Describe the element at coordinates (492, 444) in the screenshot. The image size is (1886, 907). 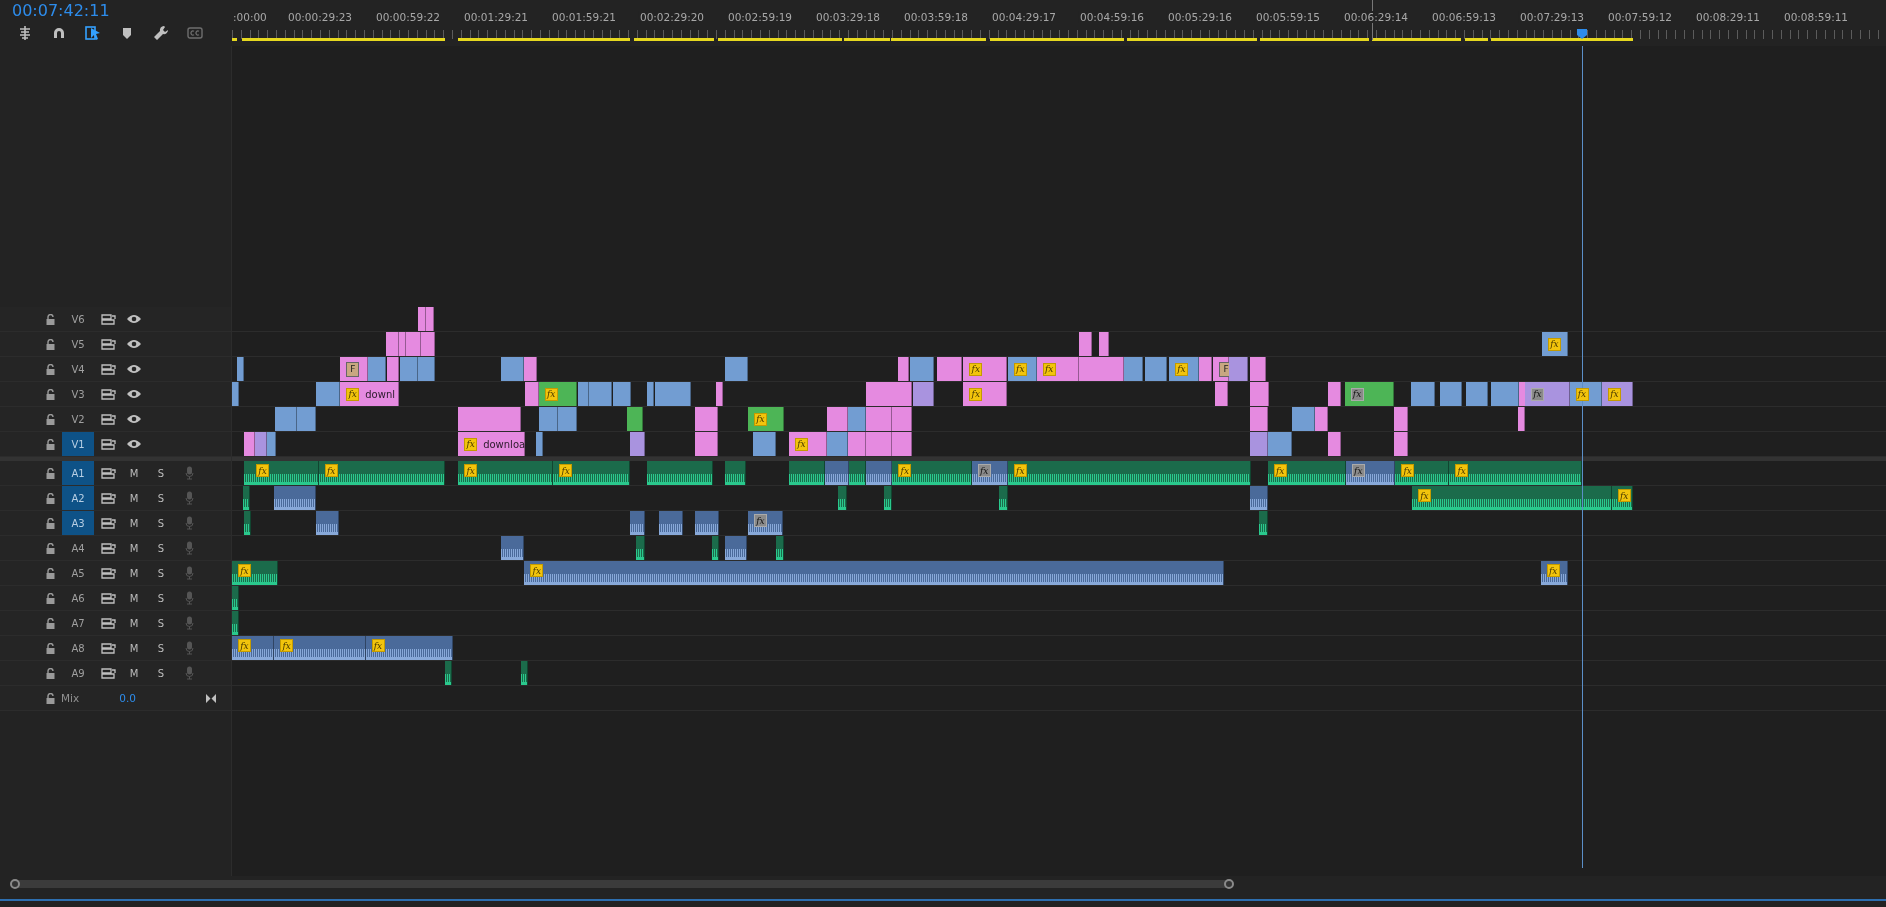
I see `video-clip: fx downloa` at that location.